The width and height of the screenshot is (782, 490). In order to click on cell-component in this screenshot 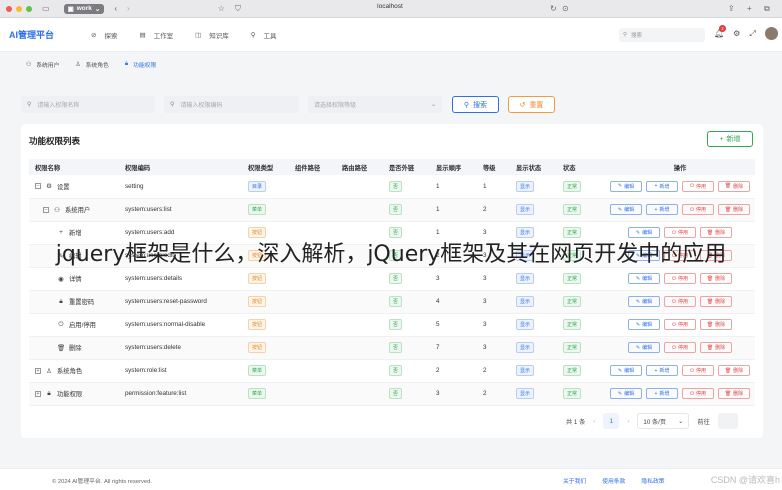, I will do `click(312, 371)`.